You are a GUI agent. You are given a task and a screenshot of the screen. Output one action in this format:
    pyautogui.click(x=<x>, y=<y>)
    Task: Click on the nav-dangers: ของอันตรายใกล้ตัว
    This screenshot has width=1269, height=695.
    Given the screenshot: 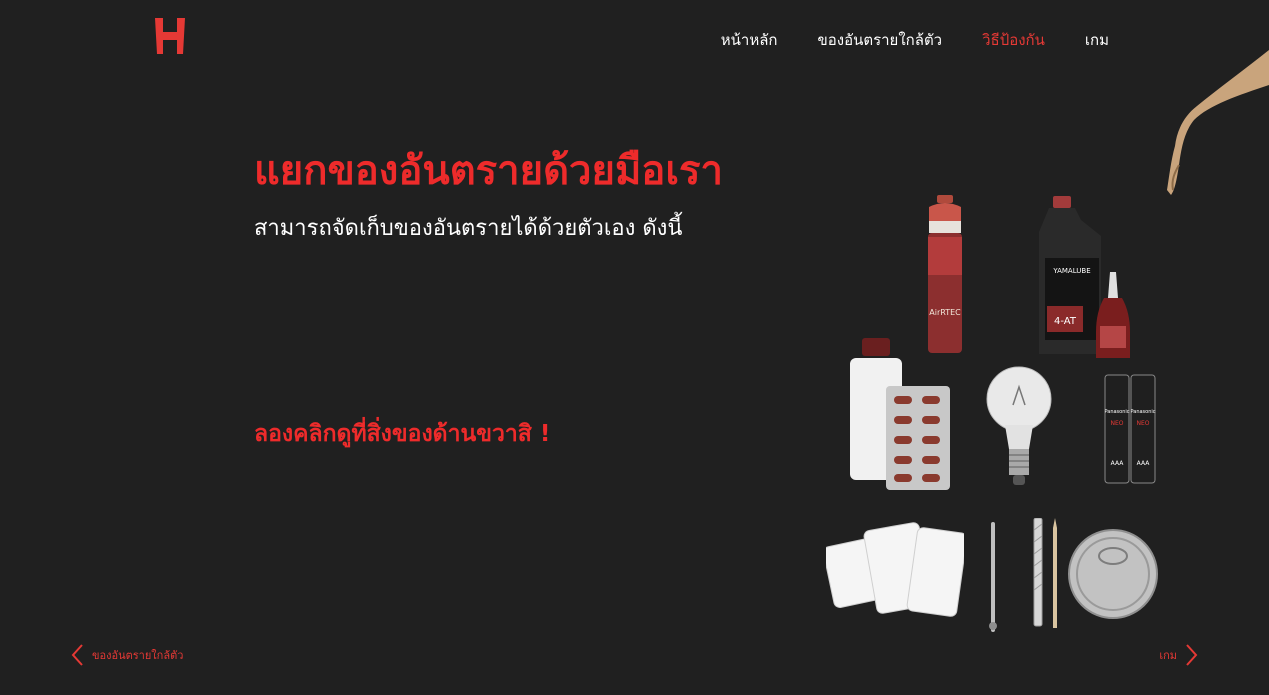 What is the action you would take?
    pyautogui.click(x=879, y=40)
    